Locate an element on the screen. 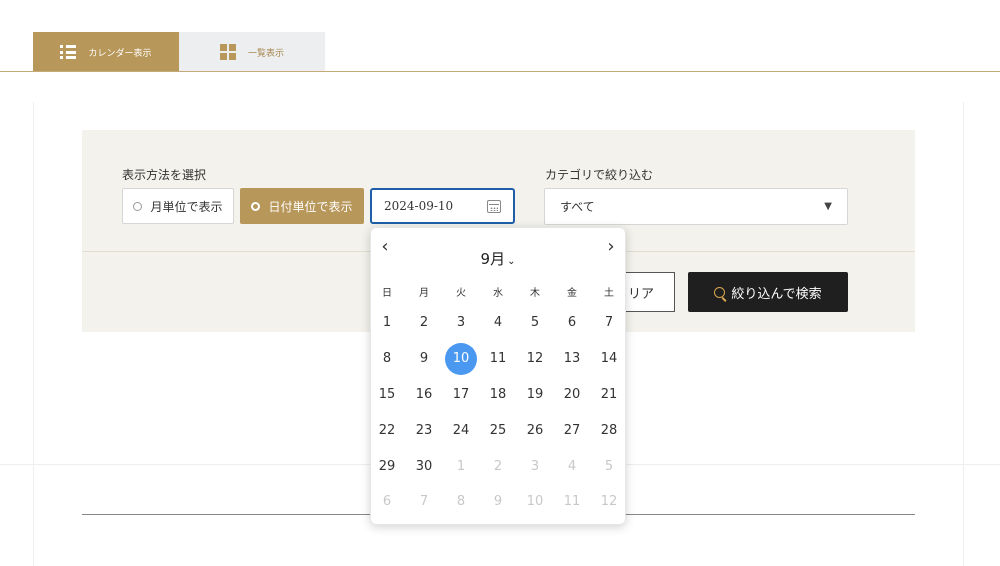 The height and width of the screenshot is (566, 1000). tab-label: カレンダー表示 is located at coordinates (120, 53).